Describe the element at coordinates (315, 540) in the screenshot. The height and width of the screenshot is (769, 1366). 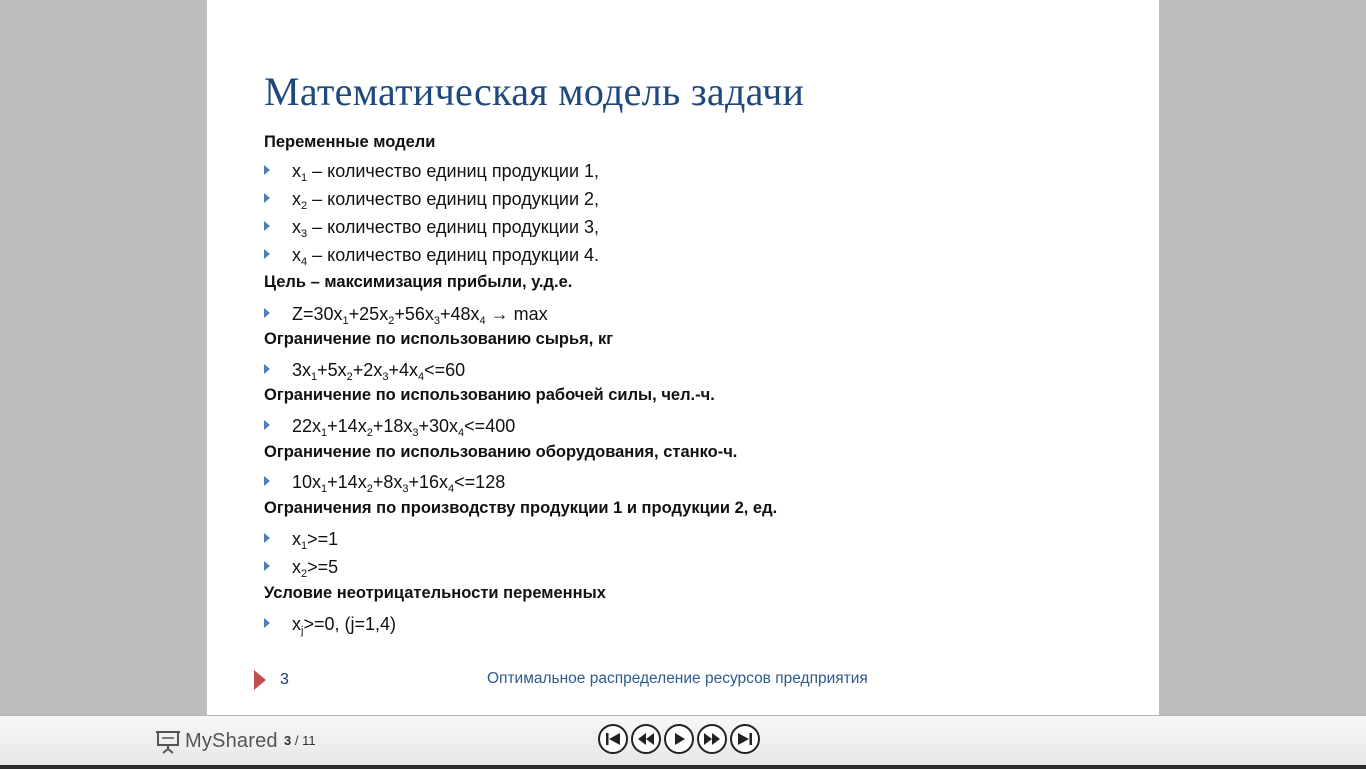
I see `bullet-text: x1>=1` at that location.